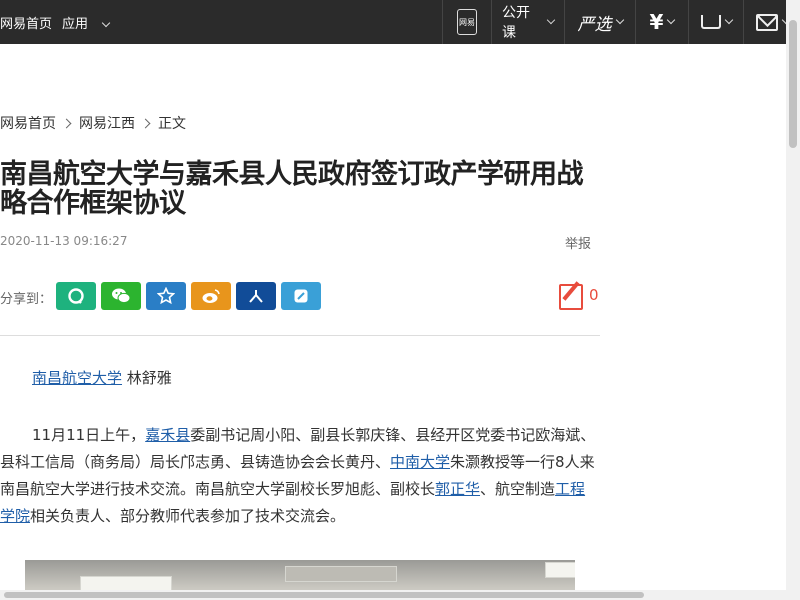  Describe the element at coordinates (793, 300) in the screenshot. I see `vertical-scrollbar` at that location.